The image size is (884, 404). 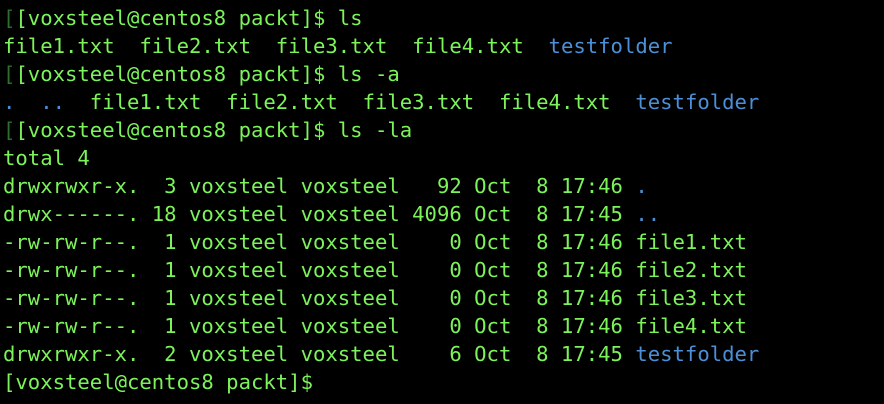 What do you see at coordinates (375, 130) in the screenshot?
I see `shell-command: ls -la` at bounding box center [375, 130].